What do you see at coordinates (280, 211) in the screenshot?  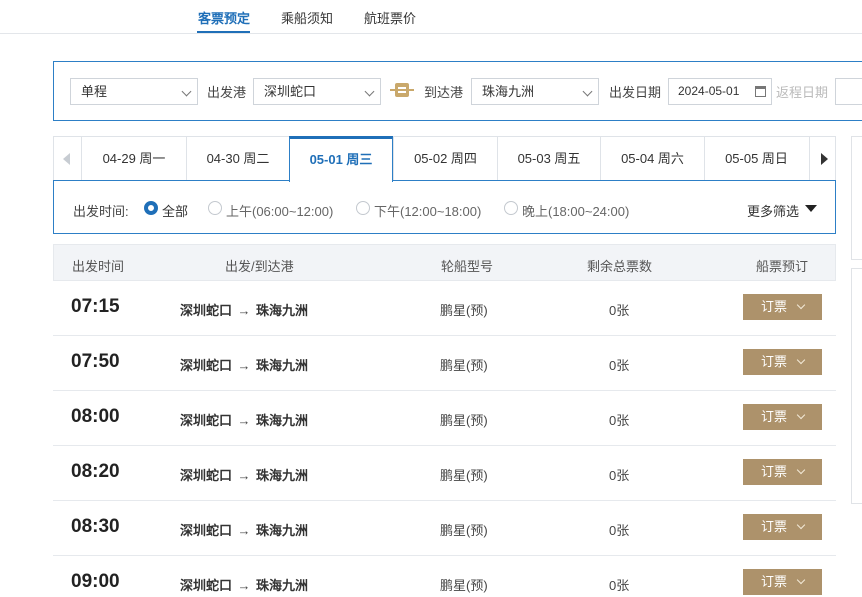 I see `filter-option-label: 上午(06:00~12:00)` at bounding box center [280, 211].